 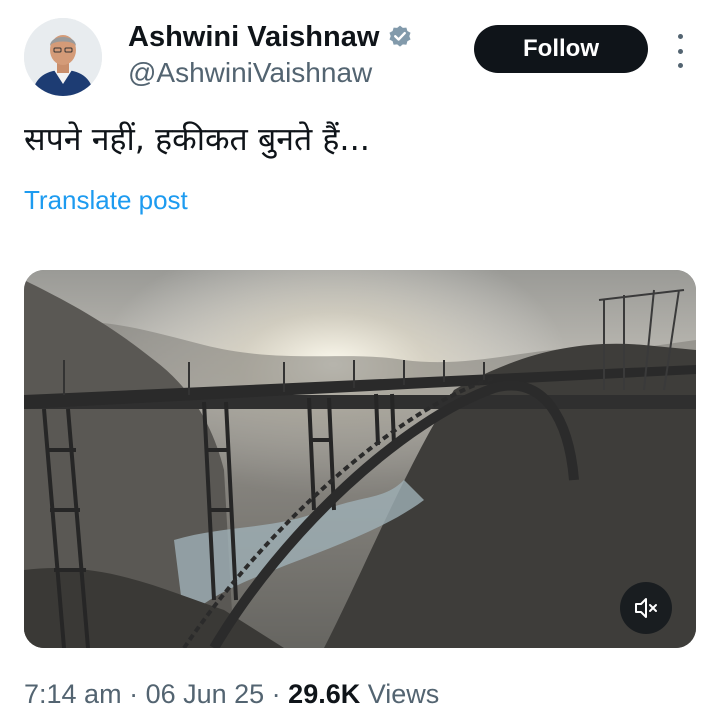 I want to click on follow-button: Follow, so click(x=561, y=49).